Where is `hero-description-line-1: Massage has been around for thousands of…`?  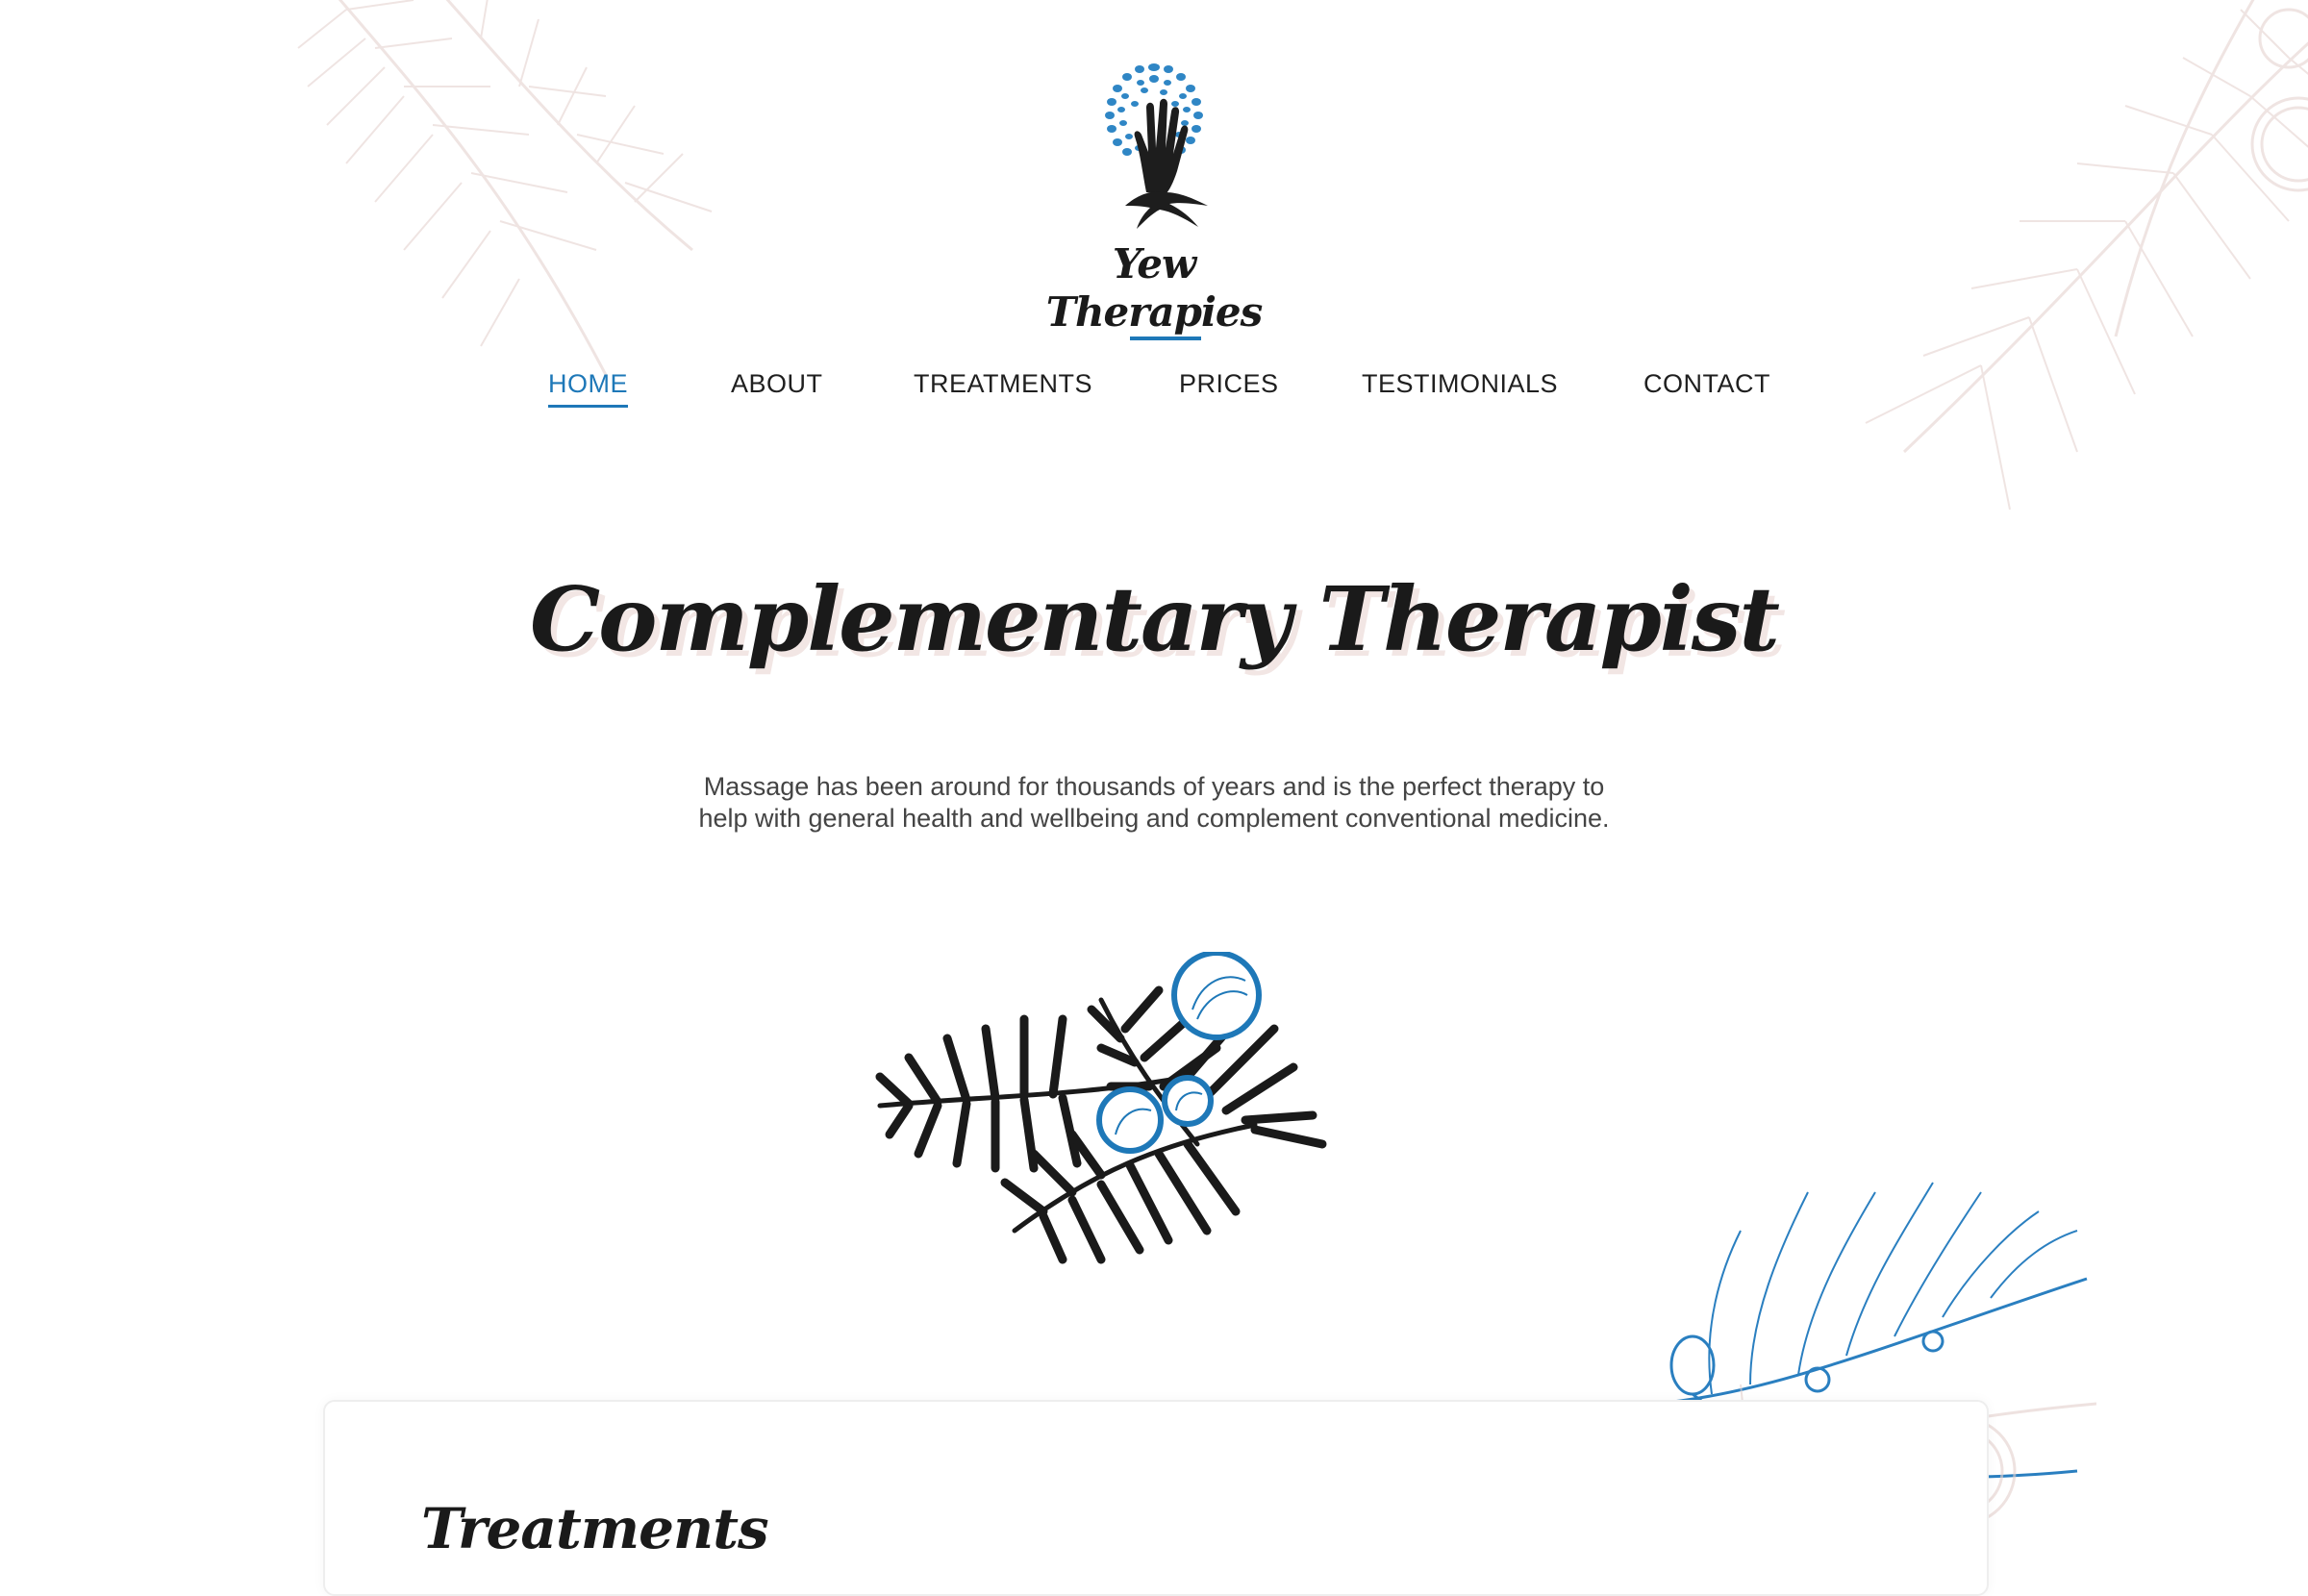 hero-description-line-1: Massage has been around for thousands of… is located at coordinates (1154, 786).